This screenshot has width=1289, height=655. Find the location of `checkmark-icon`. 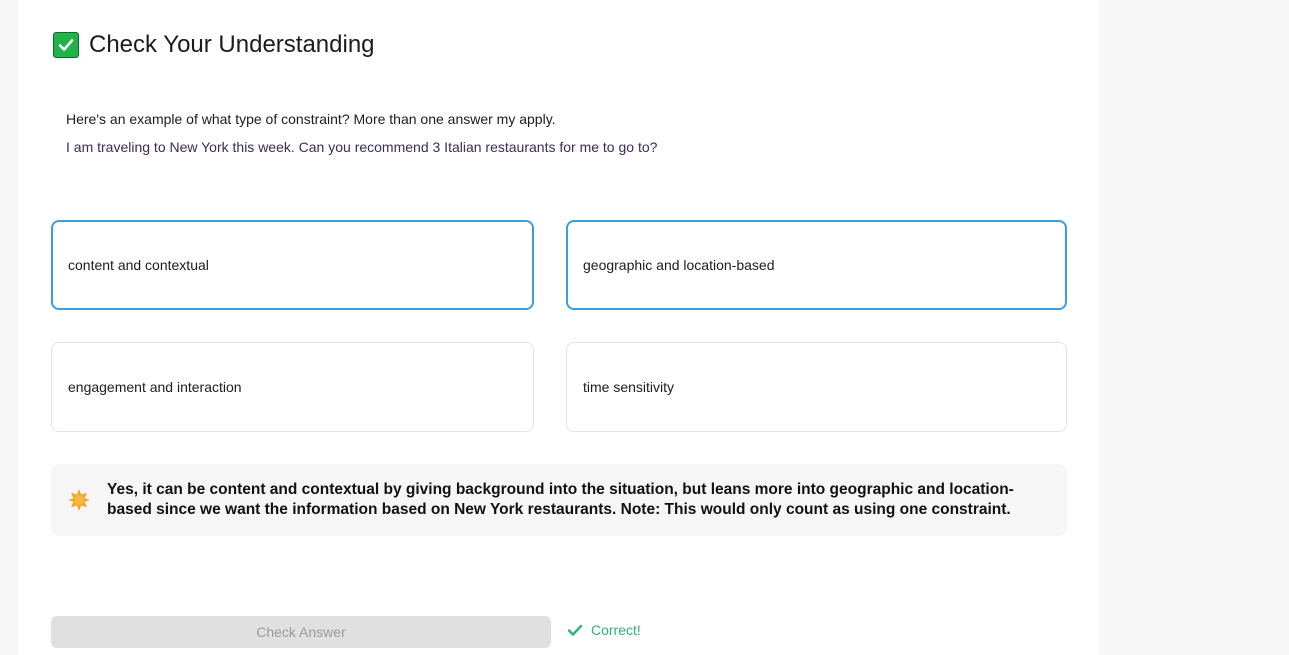

checkmark-icon is located at coordinates (575, 630).